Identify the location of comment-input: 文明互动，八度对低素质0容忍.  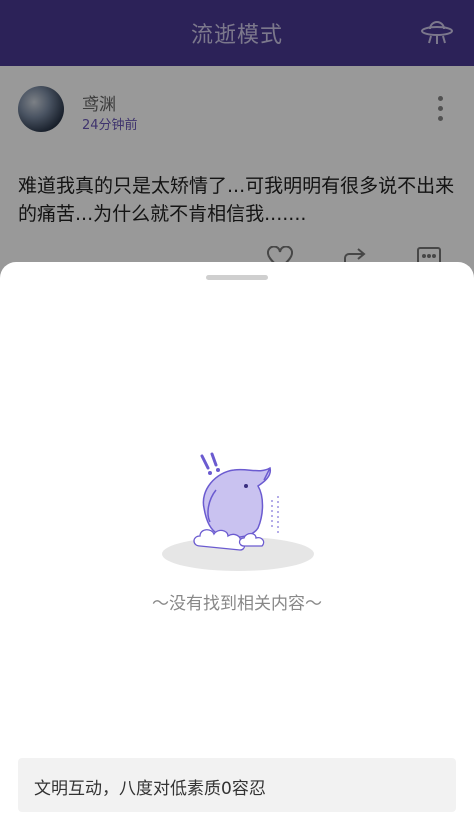
(237, 785).